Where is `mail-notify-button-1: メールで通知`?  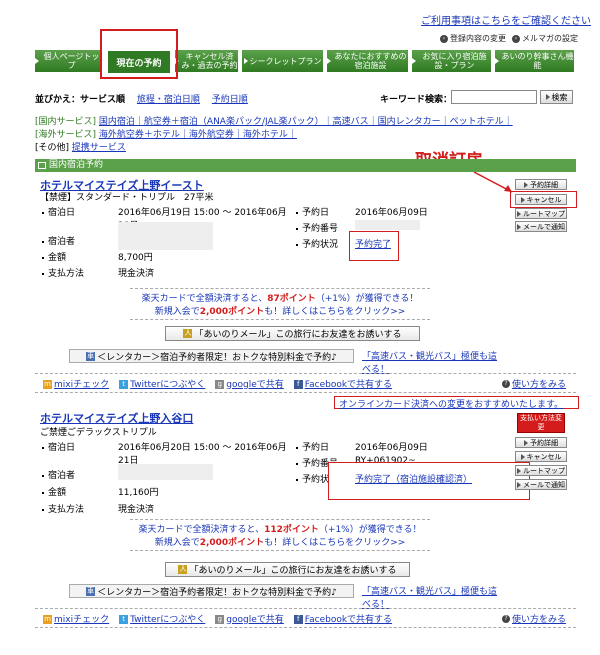
mail-notify-button-1: メールで通知 is located at coordinates (541, 226).